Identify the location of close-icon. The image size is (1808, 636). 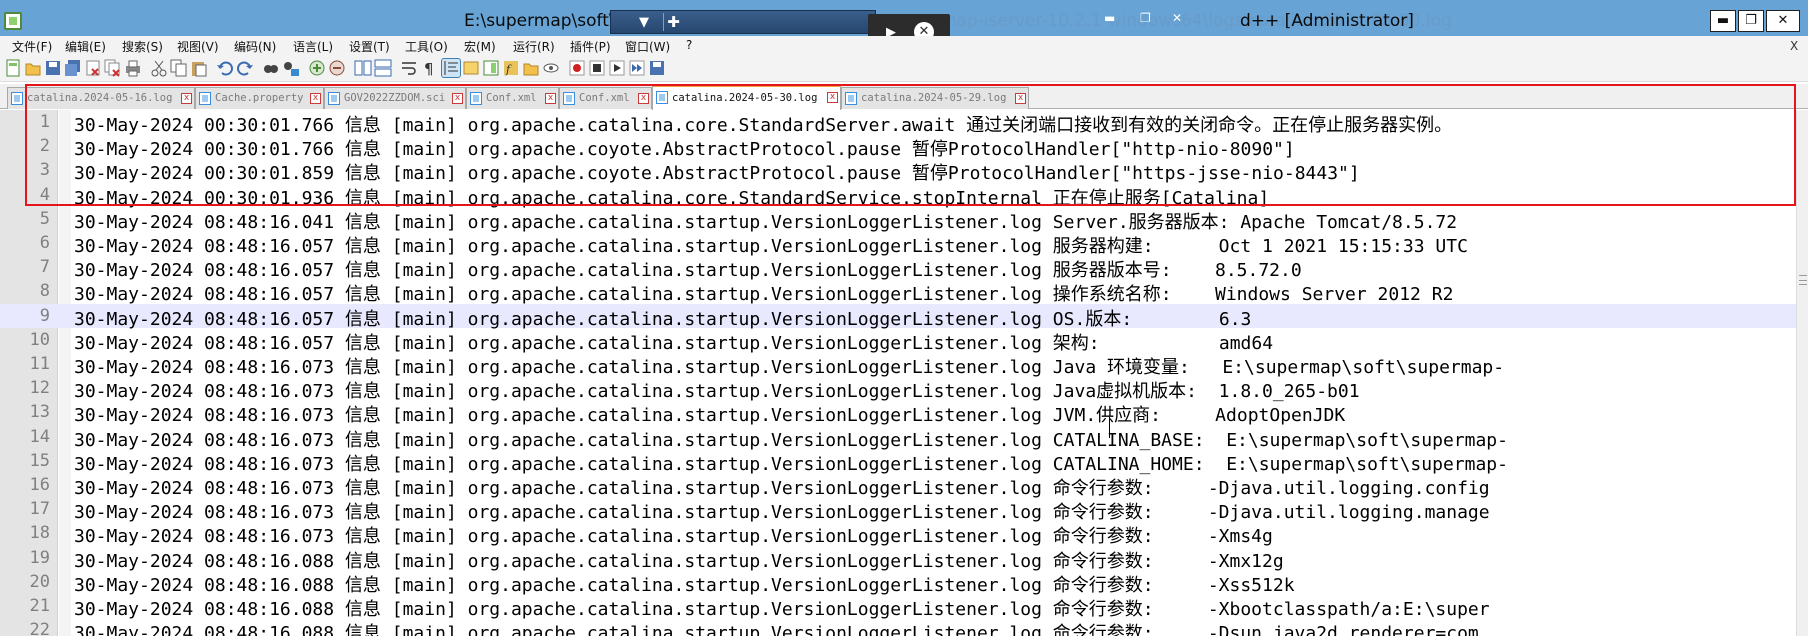
(93, 68).